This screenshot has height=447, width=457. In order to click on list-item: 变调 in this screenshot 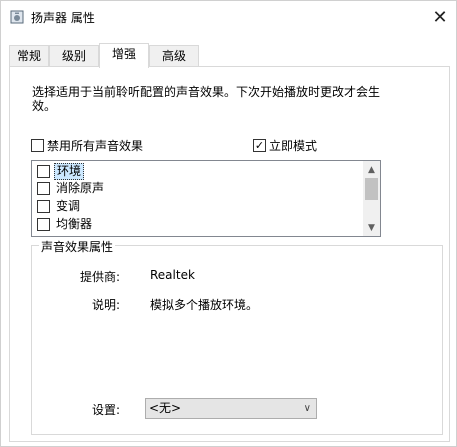, I will do `click(59, 206)`.